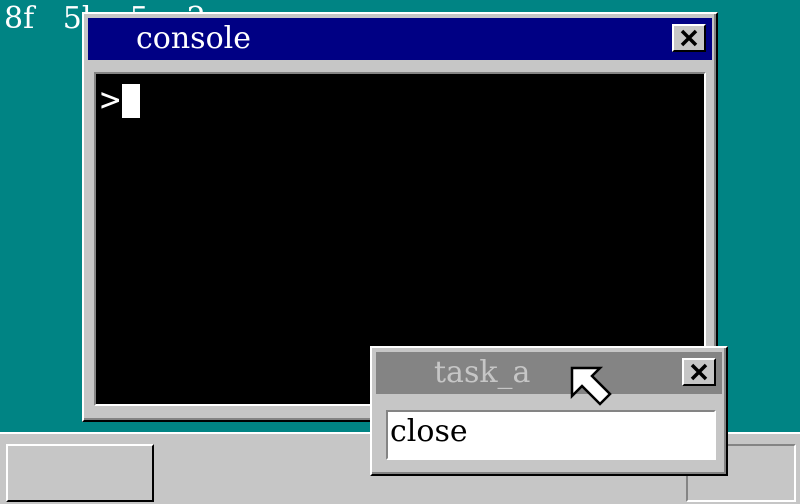 The width and height of the screenshot is (800, 504). I want to click on task-a-window: task_a close, so click(549, 411).